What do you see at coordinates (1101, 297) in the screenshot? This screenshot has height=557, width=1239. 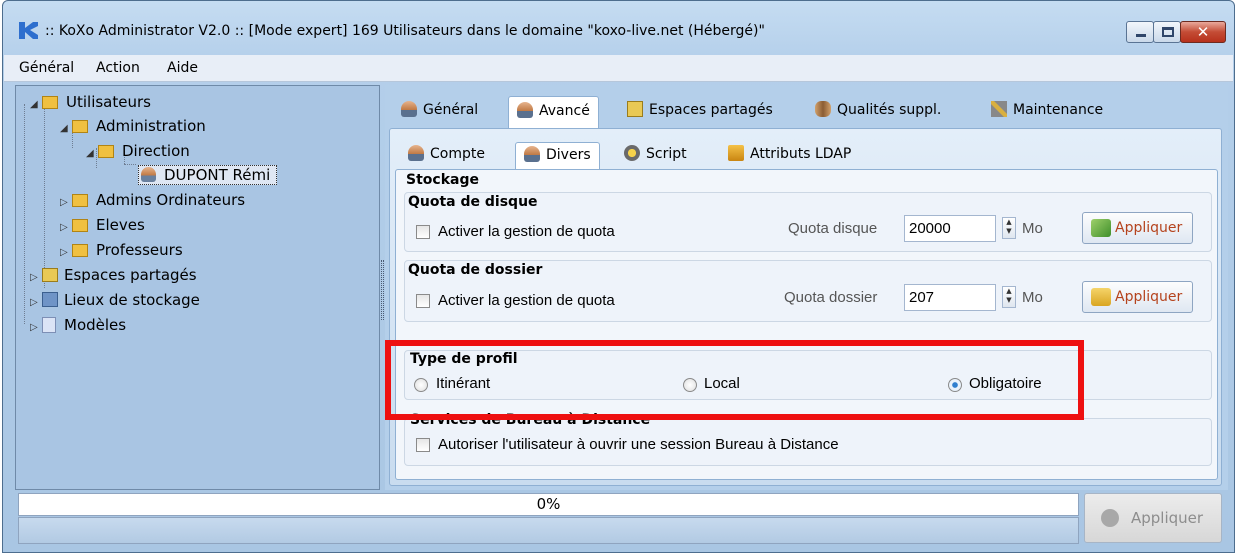 I see `folder-apply-icon` at bounding box center [1101, 297].